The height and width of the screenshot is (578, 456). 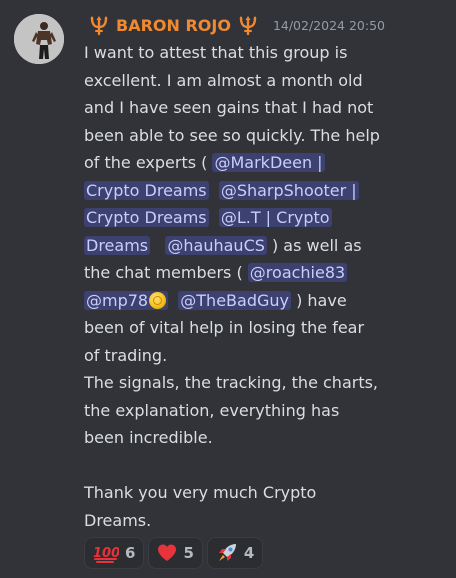 I want to click on mention-markdeen-continued: Crypto Dreams, so click(x=146, y=190).